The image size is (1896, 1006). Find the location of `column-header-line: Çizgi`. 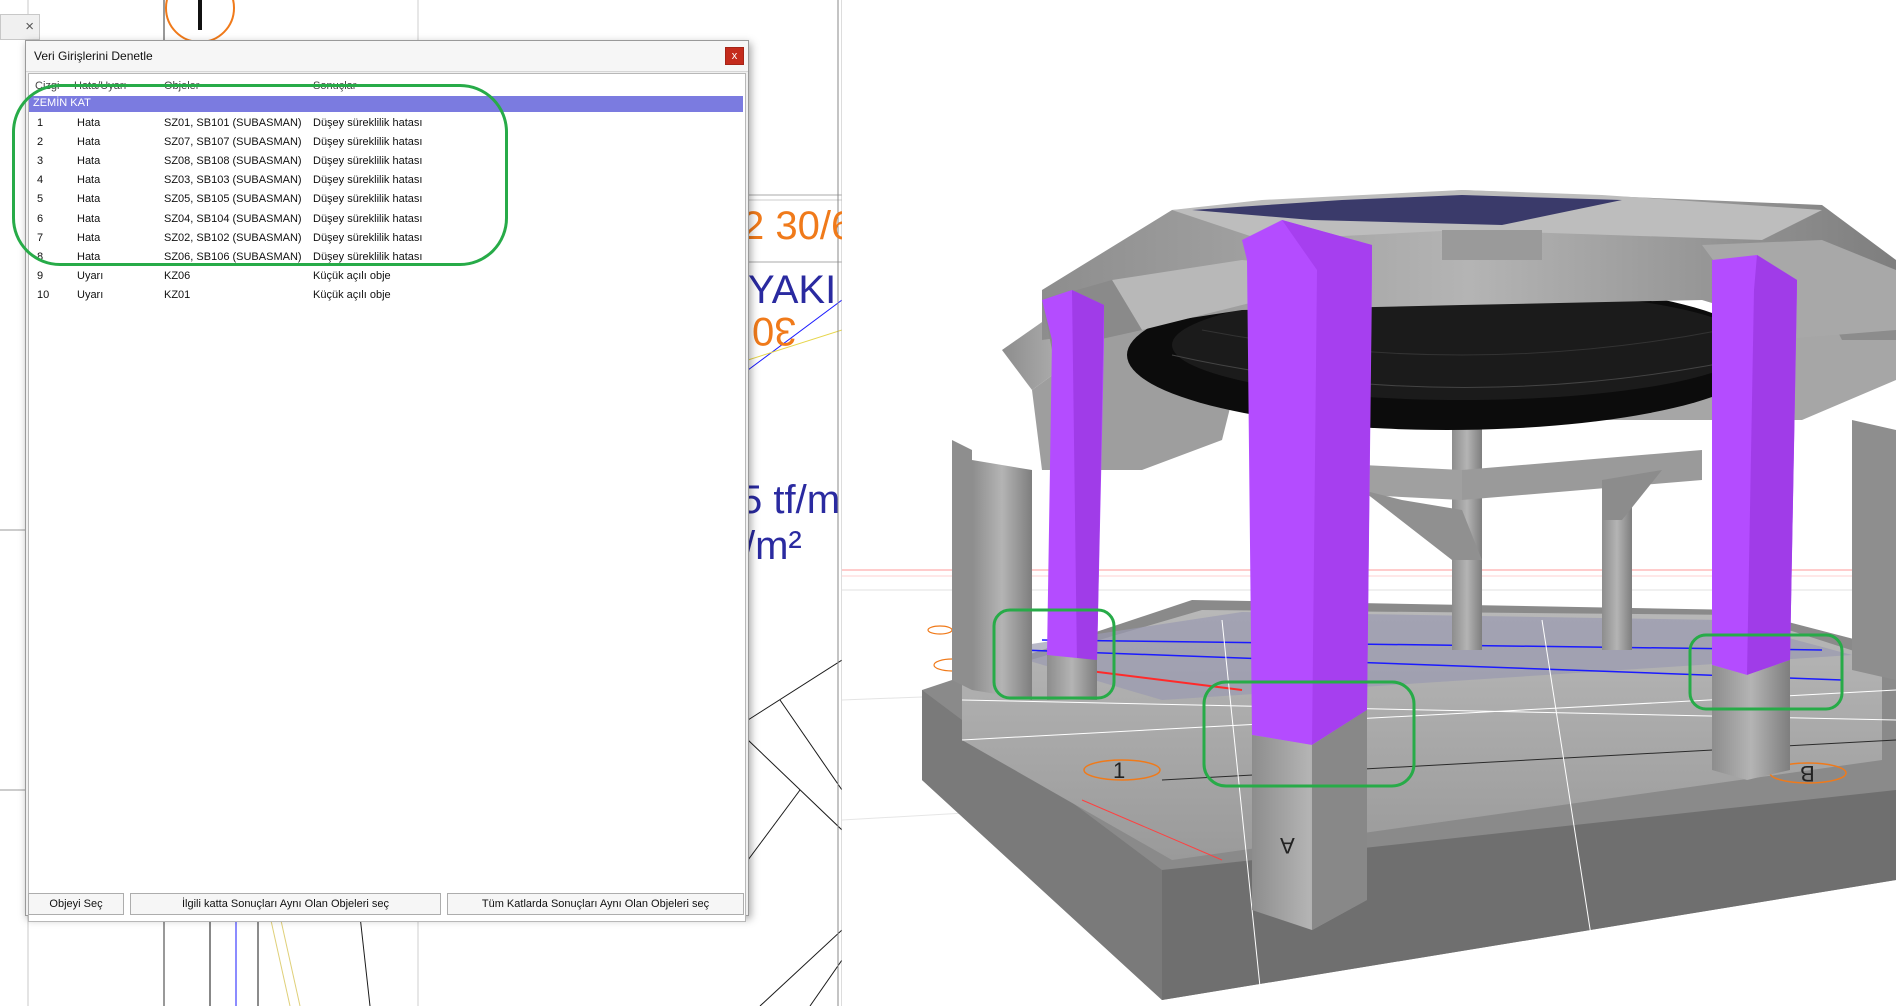

column-header-line: Çizgi is located at coordinates (47, 86).